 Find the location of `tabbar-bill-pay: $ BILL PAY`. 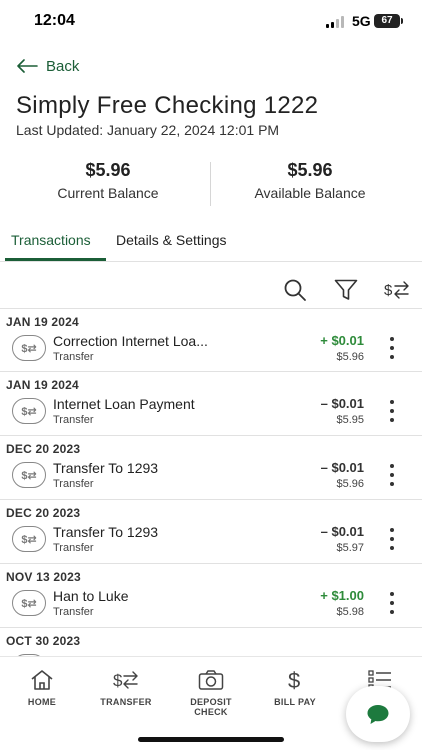

tabbar-bill-pay: $ BILL PAY is located at coordinates (295, 687).